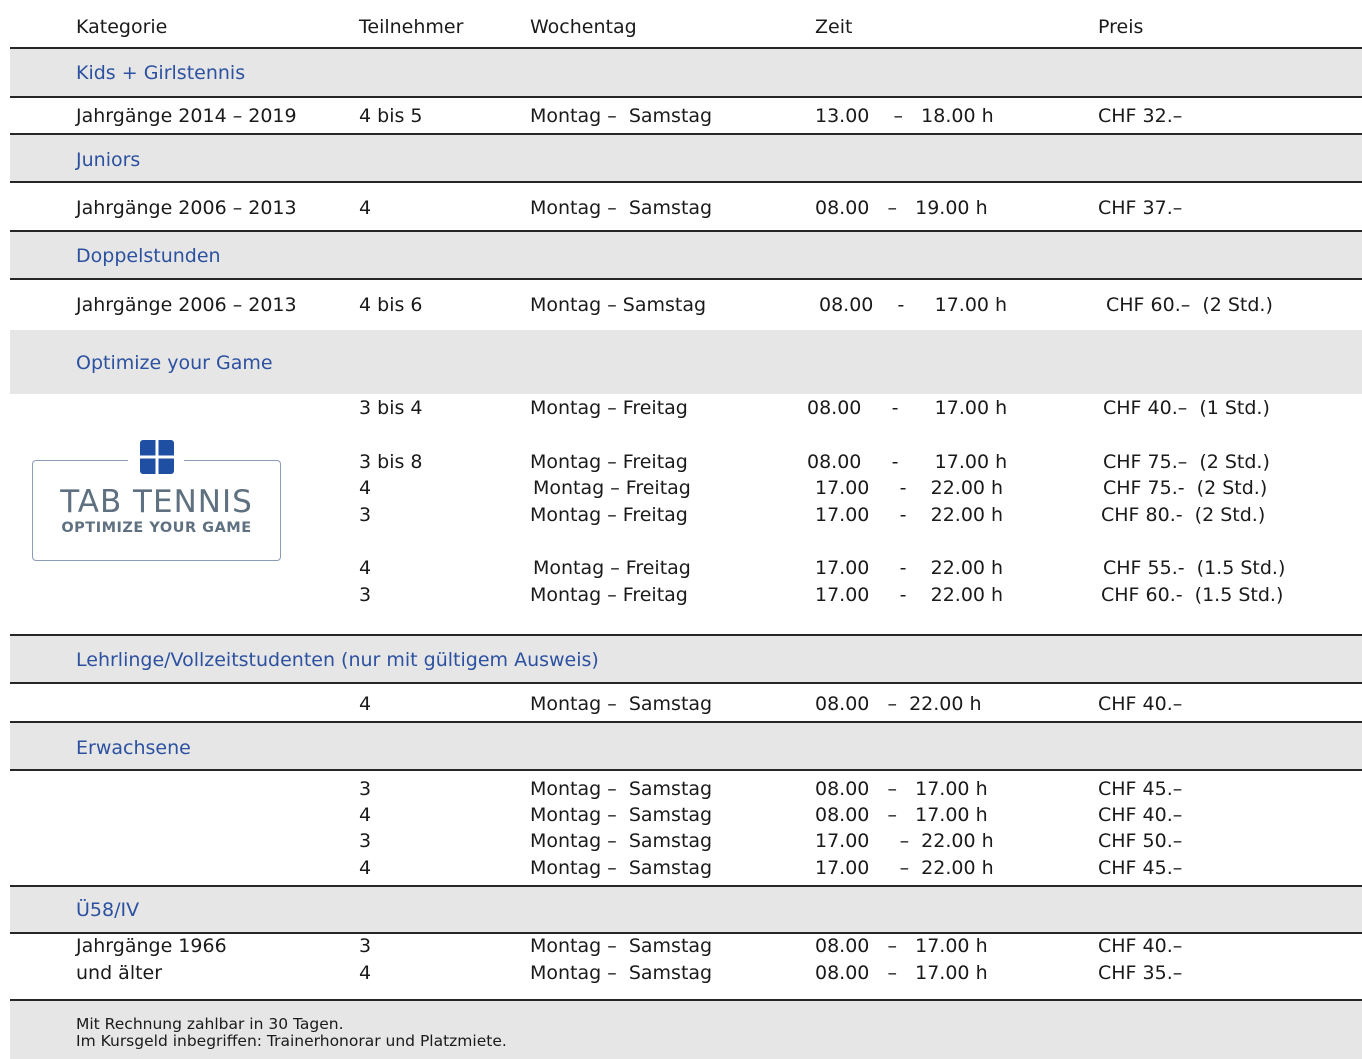  I want to click on cell-teilnehmer: 4 bis 6, so click(391, 305).